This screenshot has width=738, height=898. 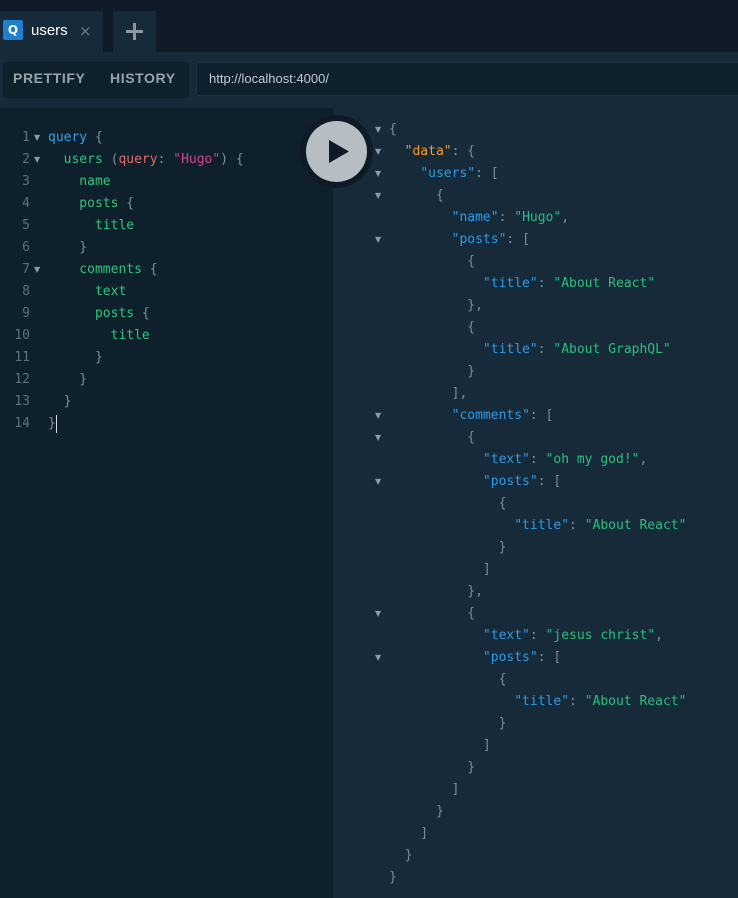 I want to click on code-text: ],, so click(x=428, y=394).